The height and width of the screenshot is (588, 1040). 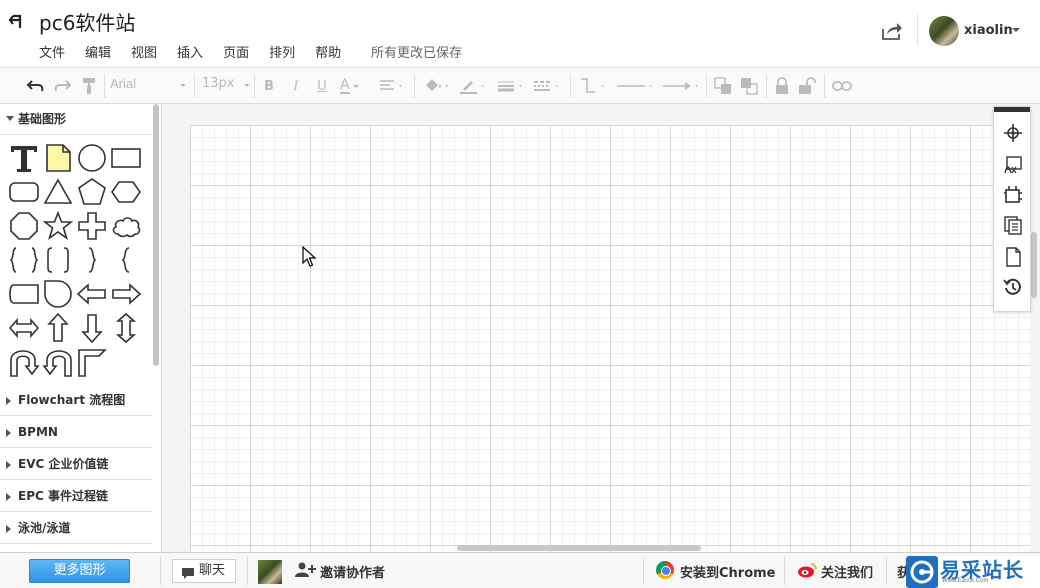 What do you see at coordinates (437, 86) in the screenshot?
I see `fill-color-icon` at bounding box center [437, 86].